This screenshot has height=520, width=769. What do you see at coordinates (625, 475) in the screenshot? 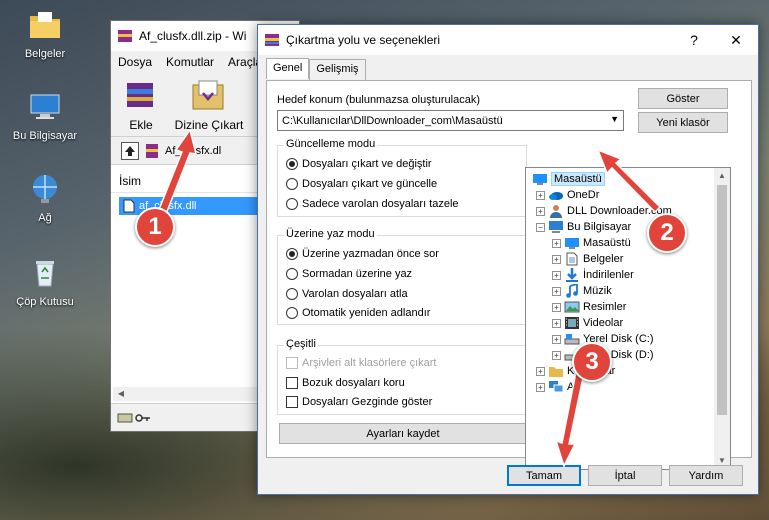
I see `cancel-button: İptal` at bounding box center [625, 475].